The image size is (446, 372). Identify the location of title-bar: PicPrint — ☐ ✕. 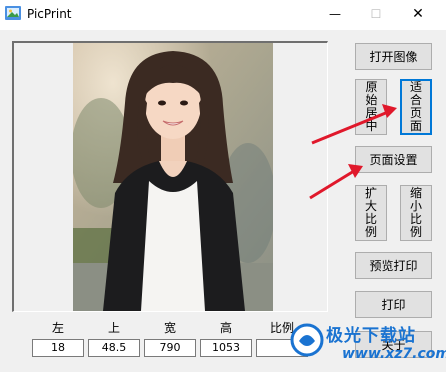
(223, 15).